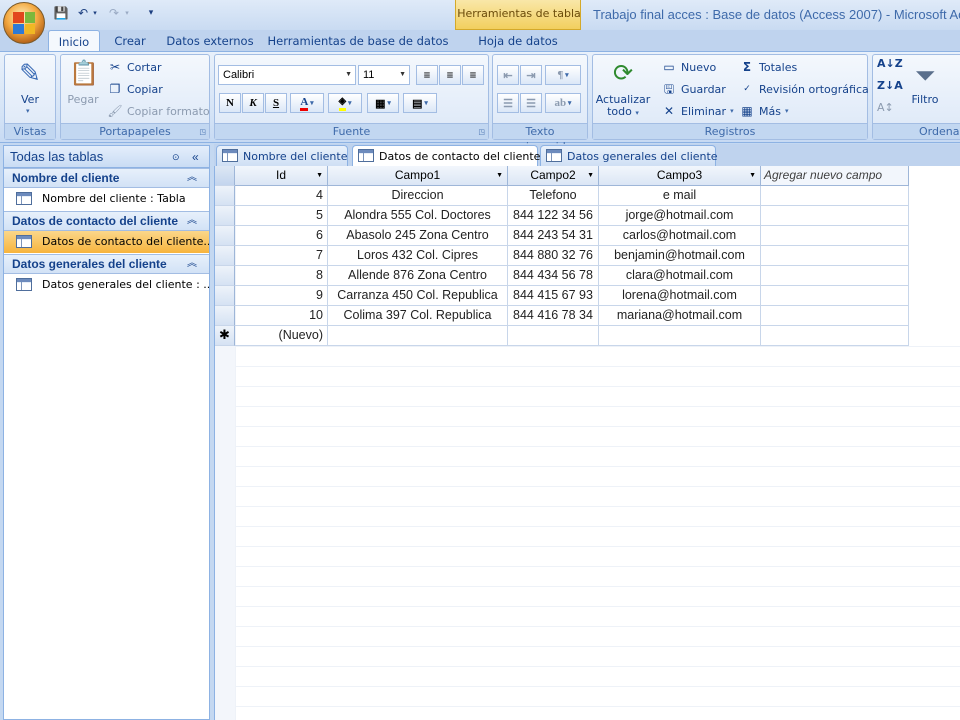  Describe the element at coordinates (418, 236) in the screenshot. I see `table-cell: Abasolo 245 Zona Centro` at that location.